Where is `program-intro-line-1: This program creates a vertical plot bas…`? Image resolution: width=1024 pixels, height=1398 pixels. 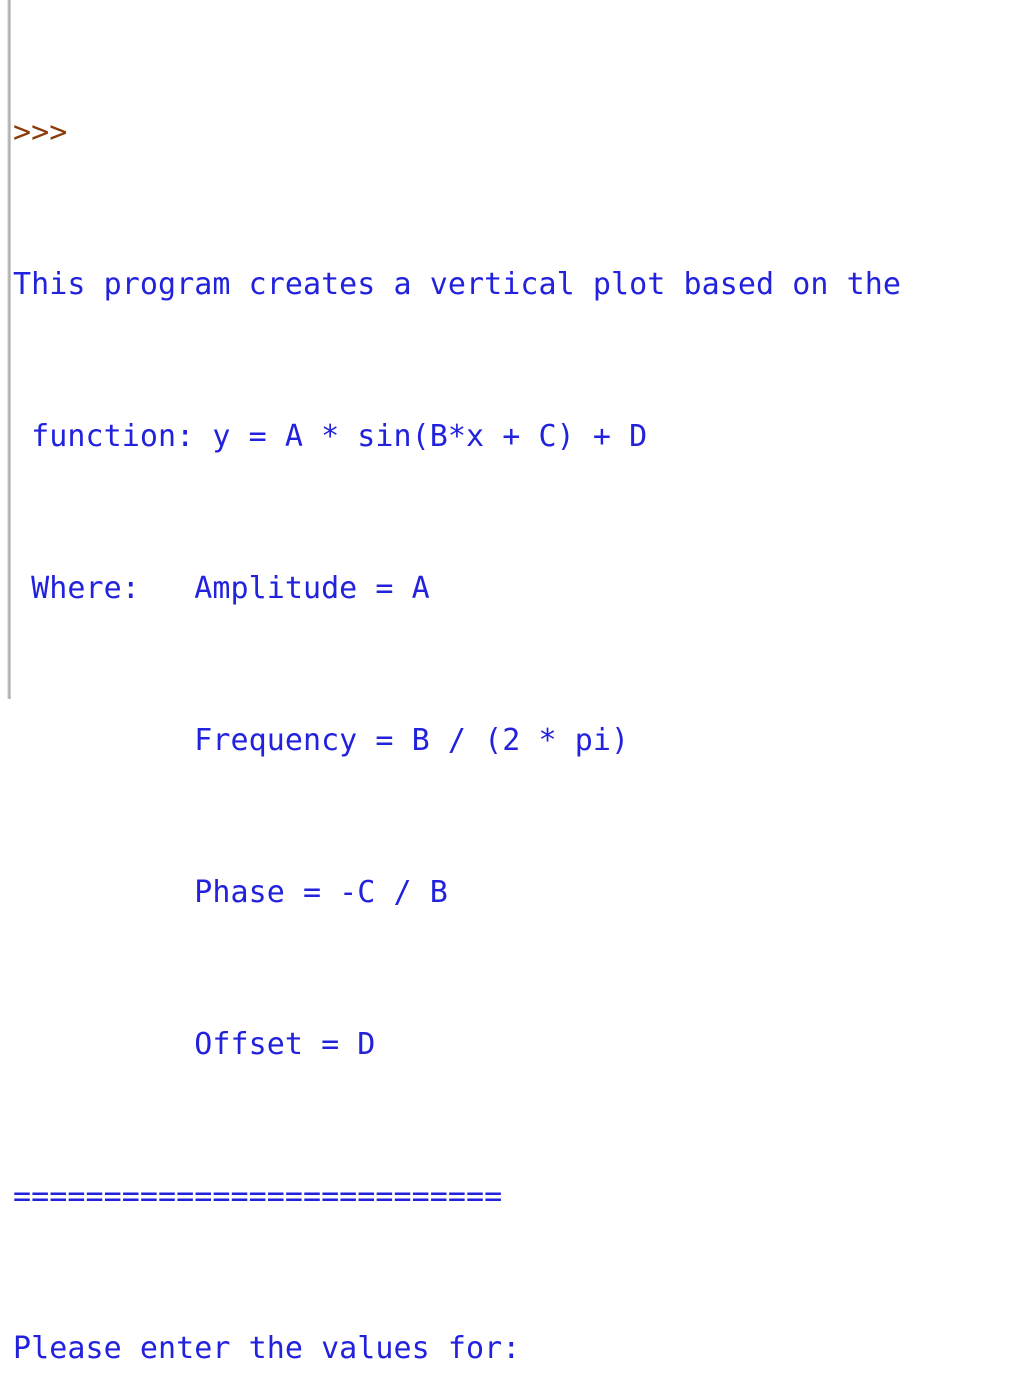 program-intro-line-1: This program creates a vertical plot bas… is located at coordinates (457, 284).